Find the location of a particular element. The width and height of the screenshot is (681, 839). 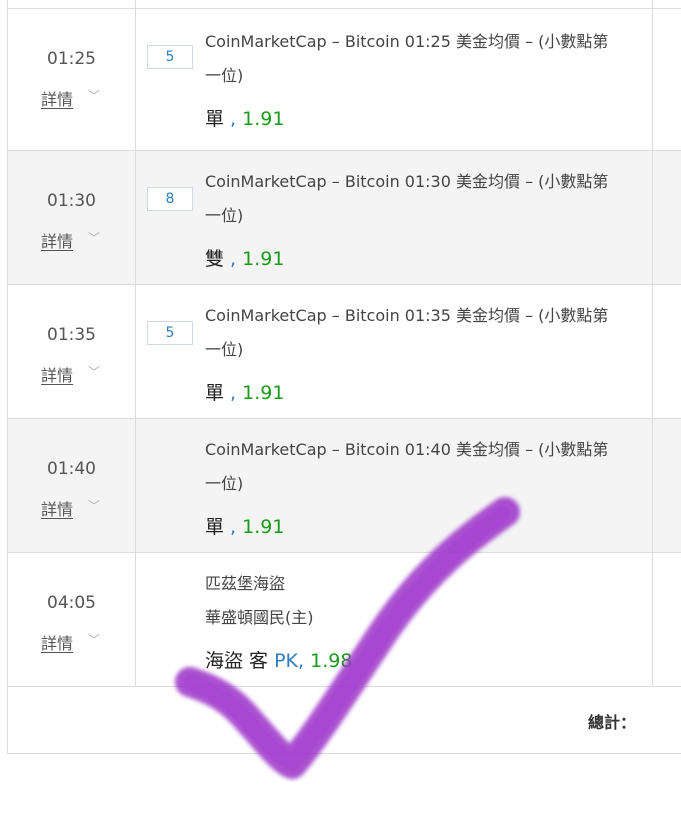

time-cell: 01:25 詳情 ﹀ is located at coordinates (72, 79).